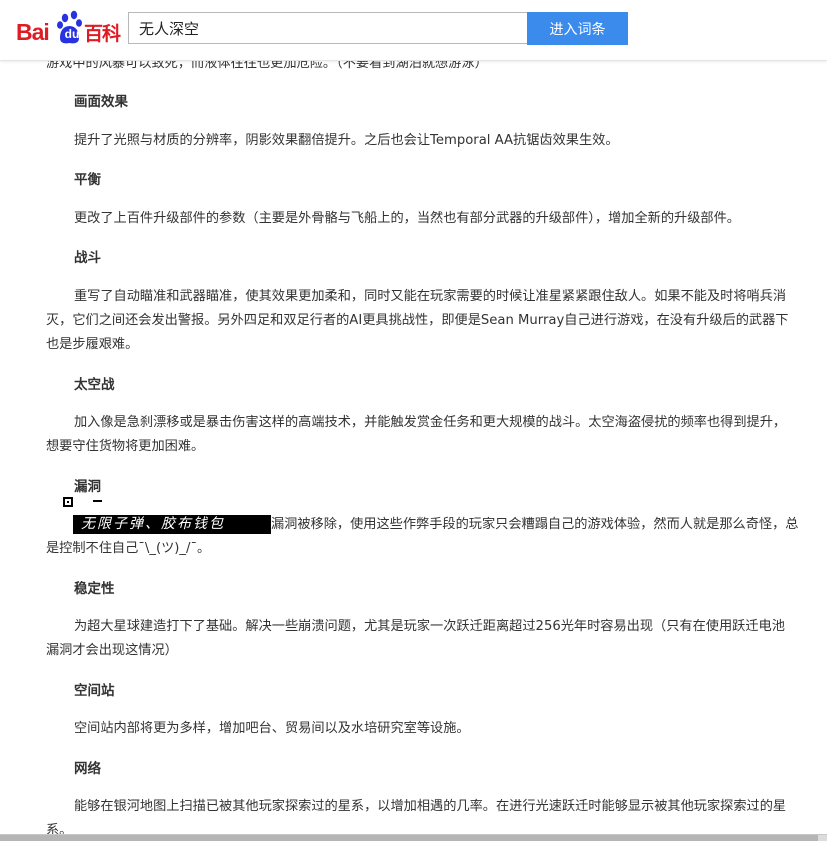  What do you see at coordinates (409, 838) in the screenshot?
I see `horizontal-scrollbar-thumb` at bounding box center [409, 838].